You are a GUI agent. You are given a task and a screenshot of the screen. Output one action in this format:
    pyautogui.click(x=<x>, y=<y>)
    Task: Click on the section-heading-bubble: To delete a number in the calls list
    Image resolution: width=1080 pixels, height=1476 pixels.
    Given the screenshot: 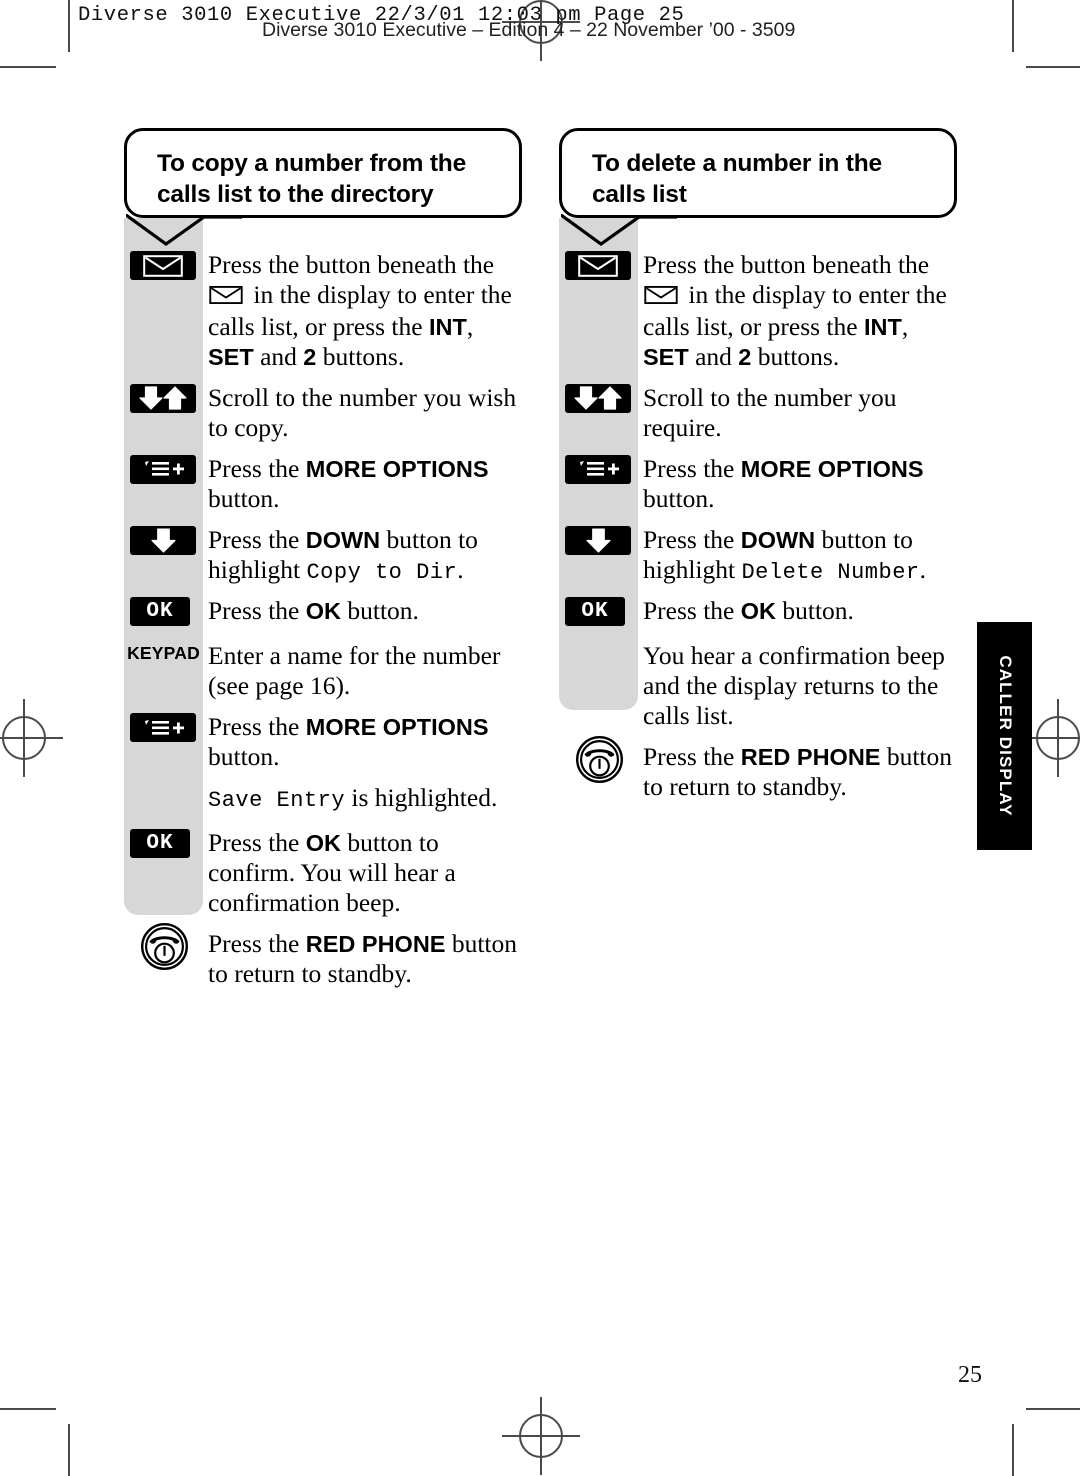 What is the action you would take?
    pyautogui.click(x=758, y=173)
    